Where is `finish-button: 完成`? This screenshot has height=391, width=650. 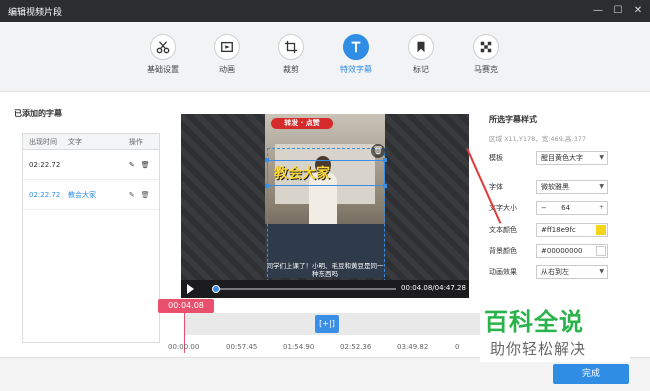
finish-button: 完成 is located at coordinates (591, 374).